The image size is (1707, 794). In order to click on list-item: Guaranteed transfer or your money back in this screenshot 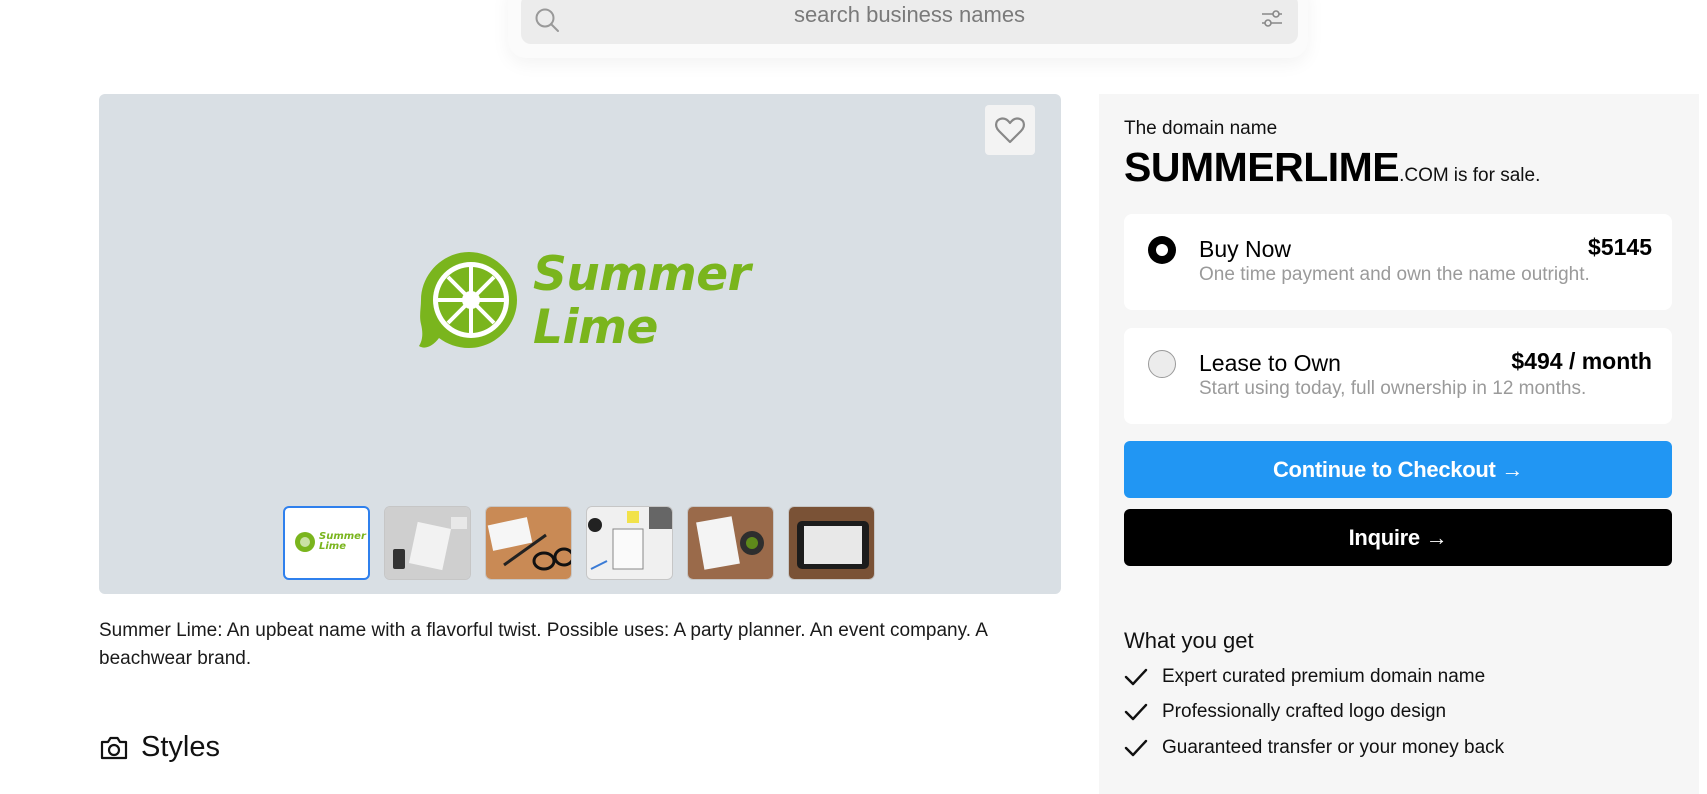, I will do `click(1314, 748)`.